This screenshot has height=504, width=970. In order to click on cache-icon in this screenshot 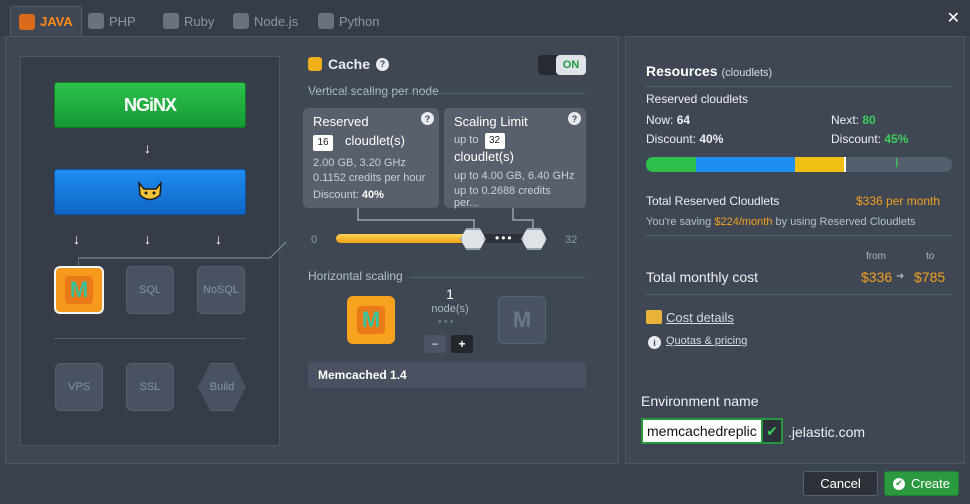, I will do `click(315, 64)`.